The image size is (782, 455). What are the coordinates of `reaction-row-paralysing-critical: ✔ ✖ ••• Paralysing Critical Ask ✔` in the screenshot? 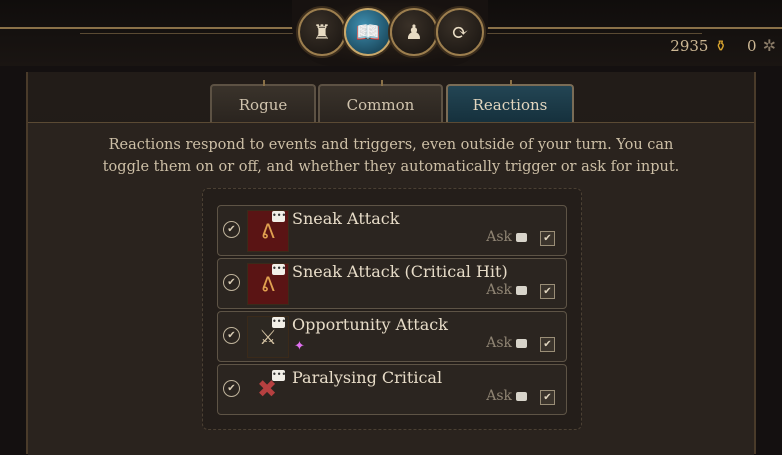 It's located at (392, 389).